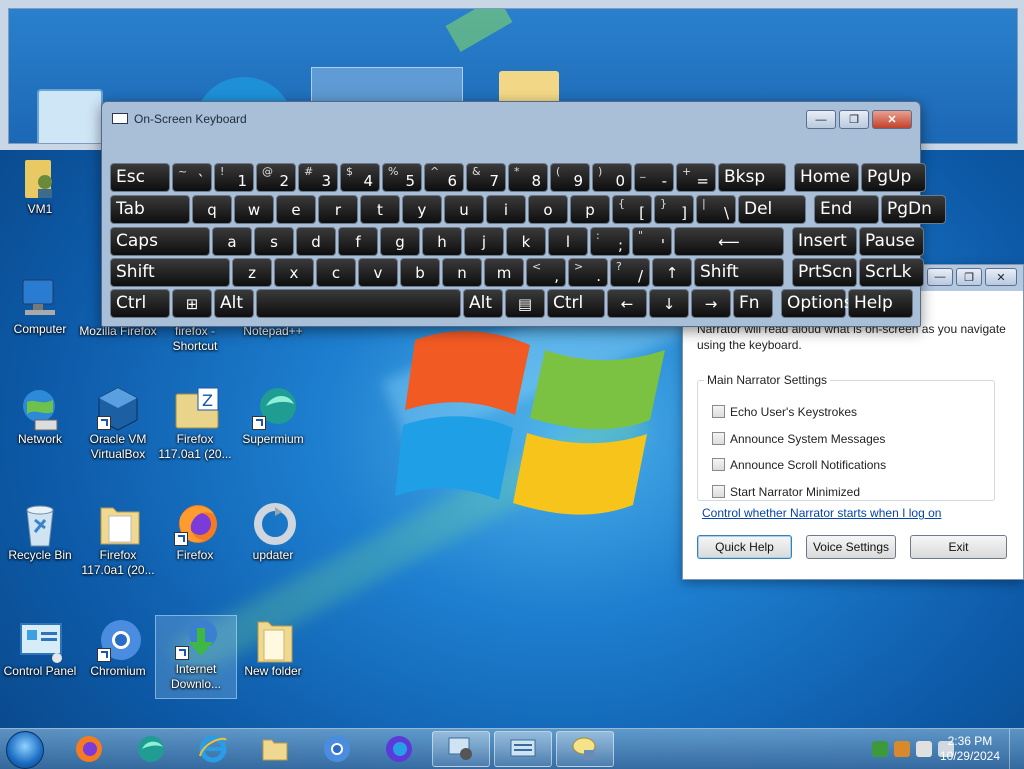 The width and height of the screenshot is (1024, 769). Describe the element at coordinates (568, 241) in the screenshot. I see `key-l: l` at that location.